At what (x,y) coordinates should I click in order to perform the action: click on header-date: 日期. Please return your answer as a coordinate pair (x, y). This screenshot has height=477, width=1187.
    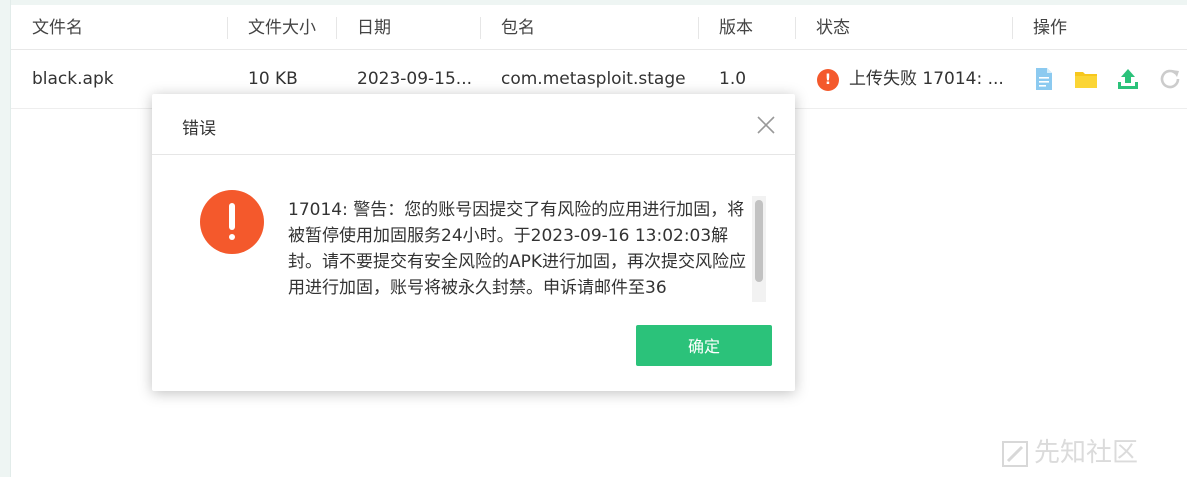
    Looking at the image, I should click on (374, 27).